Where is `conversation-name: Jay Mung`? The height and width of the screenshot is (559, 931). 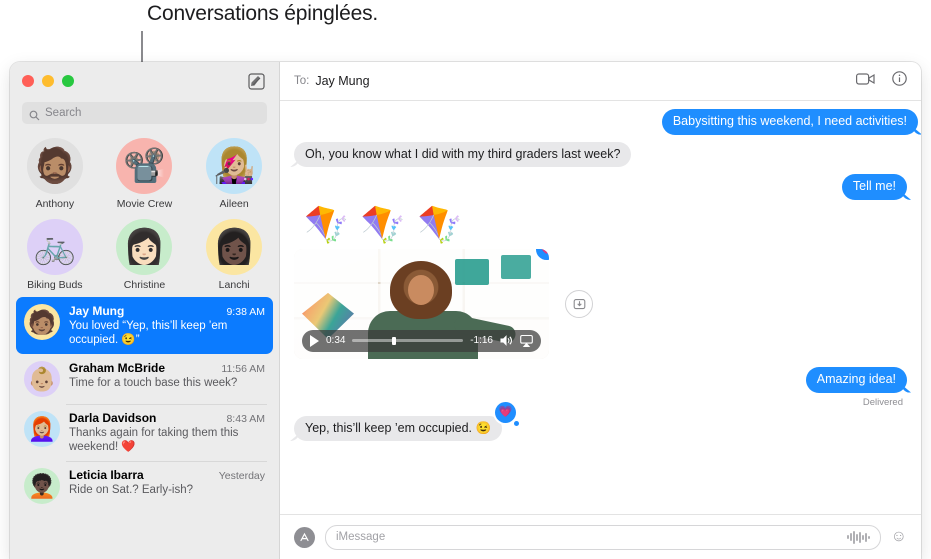 conversation-name: Jay Mung is located at coordinates (97, 311).